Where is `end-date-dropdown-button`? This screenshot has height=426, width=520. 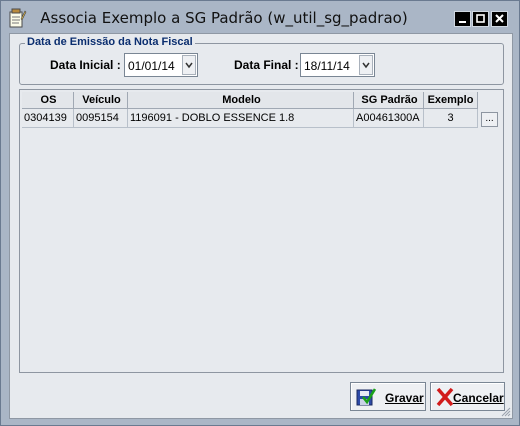
end-date-dropdown-button is located at coordinates (366, 65).